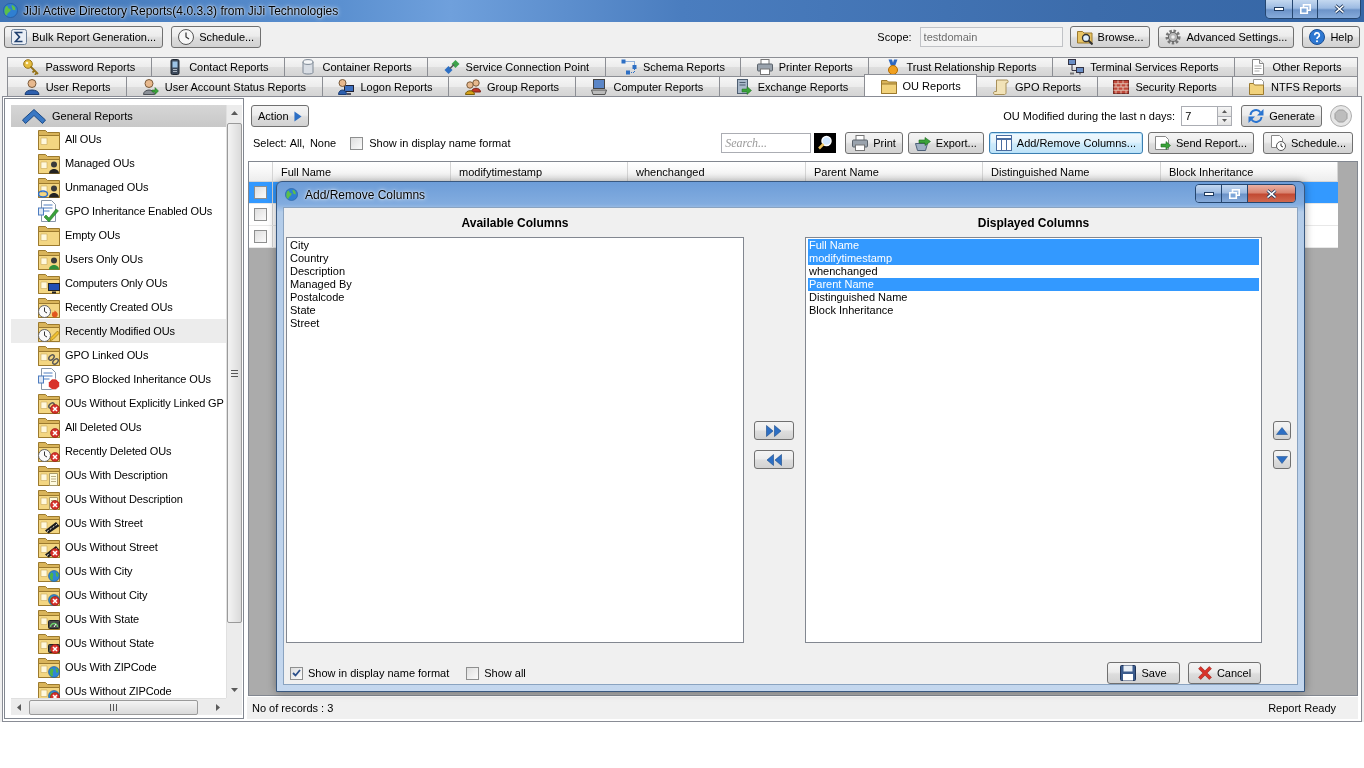 This screenshot has width=1364, height=768. What do you see at coordinates (515, 297) in the screenshot?
I see `list-item: Postalcode` at bounding box center [515, 297].